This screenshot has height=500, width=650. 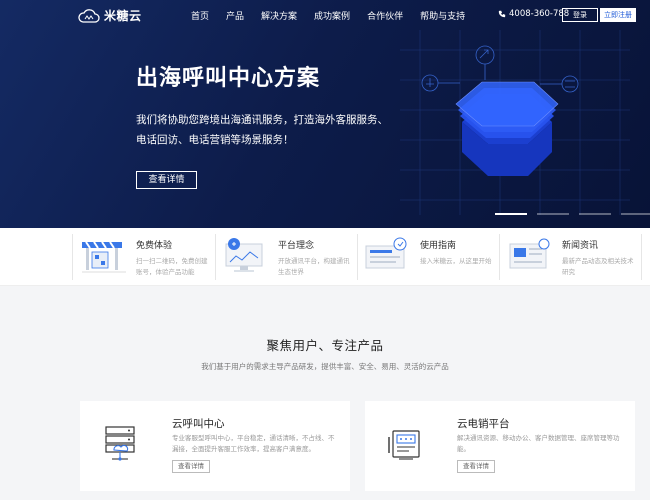 I want to click on hero-description: 我们将协助您跨境出海通讯服务，打造海外客服服务、电话回访、电话营销等场景服务！, so click(x=262, y=130).